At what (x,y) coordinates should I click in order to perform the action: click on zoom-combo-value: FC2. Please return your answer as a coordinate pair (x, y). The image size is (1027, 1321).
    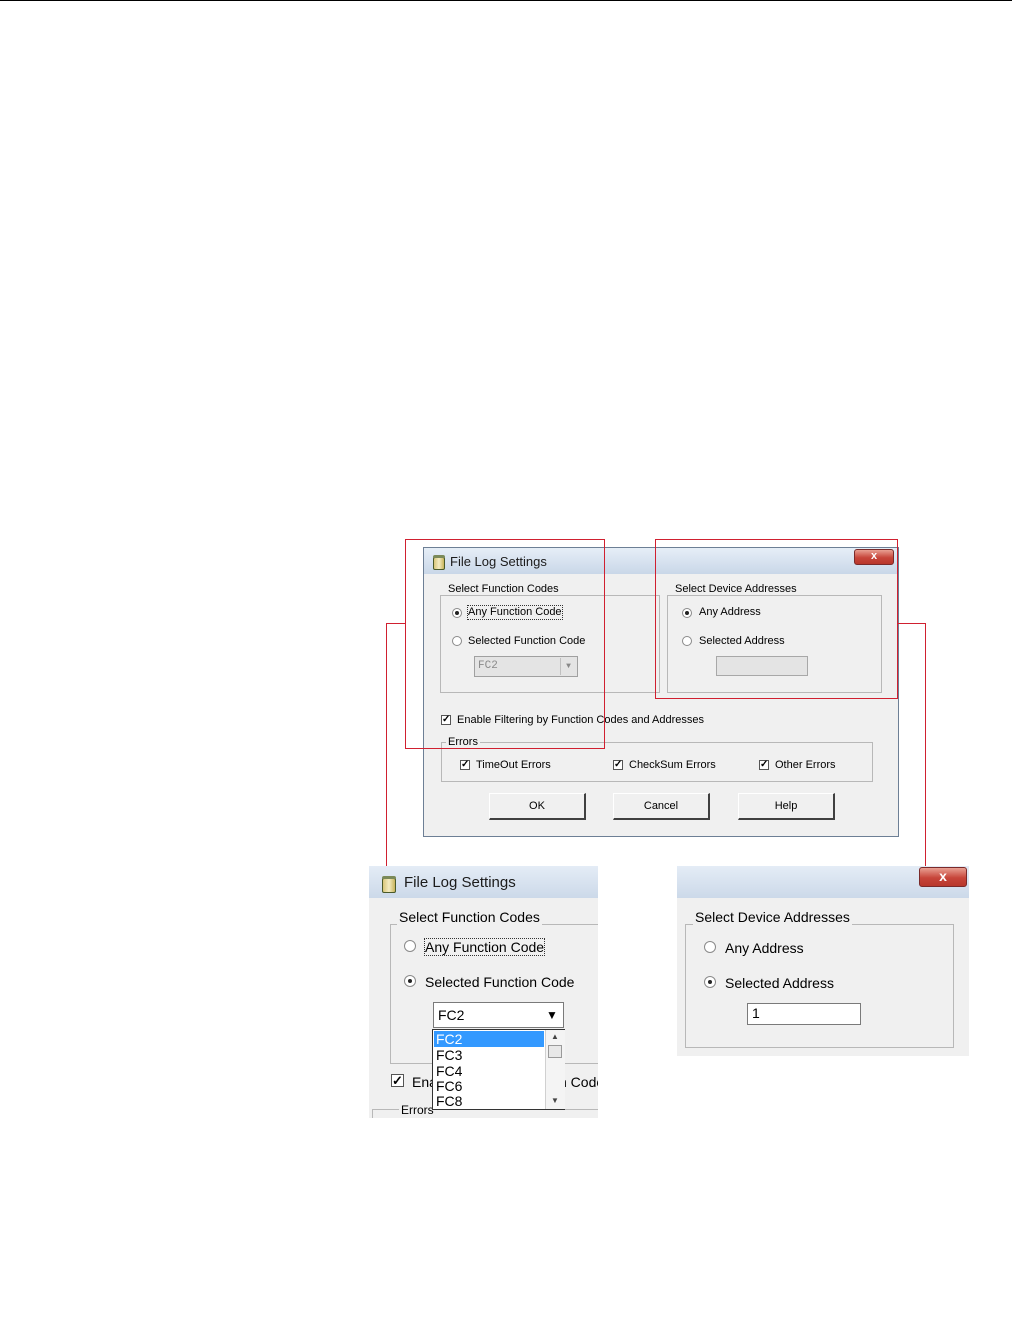
    Looking at the image, I should click on (451, 1015).